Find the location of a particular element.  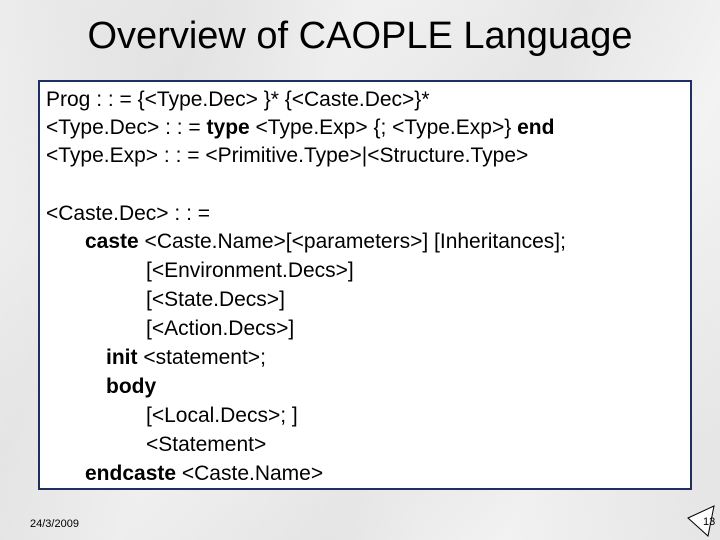

grammar-line-localdecs: [<Local.Decs>; ] is located at coordinates (222, 415).